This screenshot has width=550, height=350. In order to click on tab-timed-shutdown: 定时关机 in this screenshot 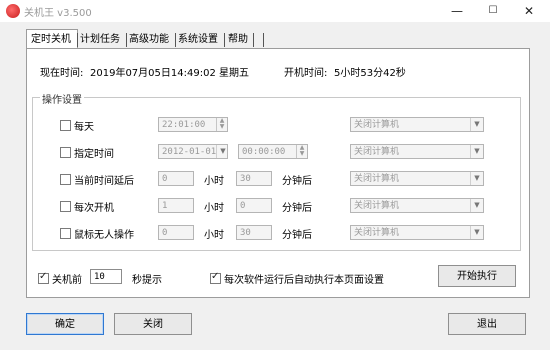, I will do `click(51, 40)`.